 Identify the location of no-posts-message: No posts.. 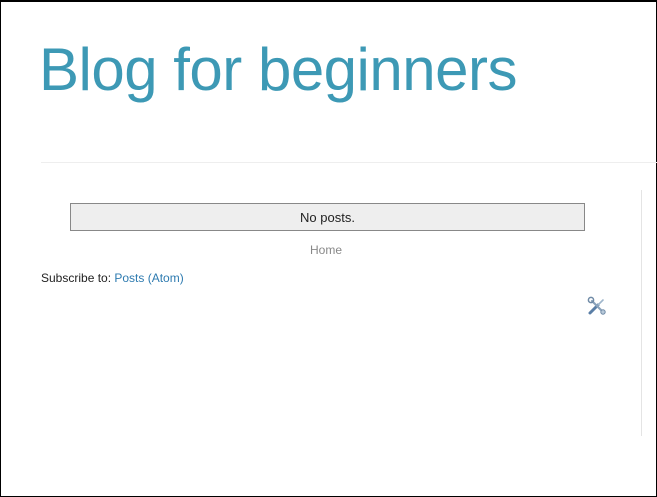
(327, 217).